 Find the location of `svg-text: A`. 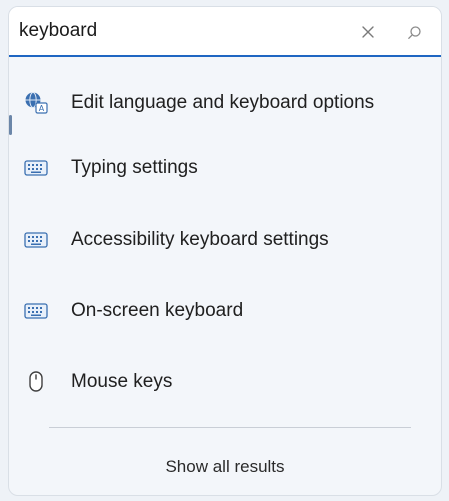

svg-text: A is located at coordinates (42, 108).